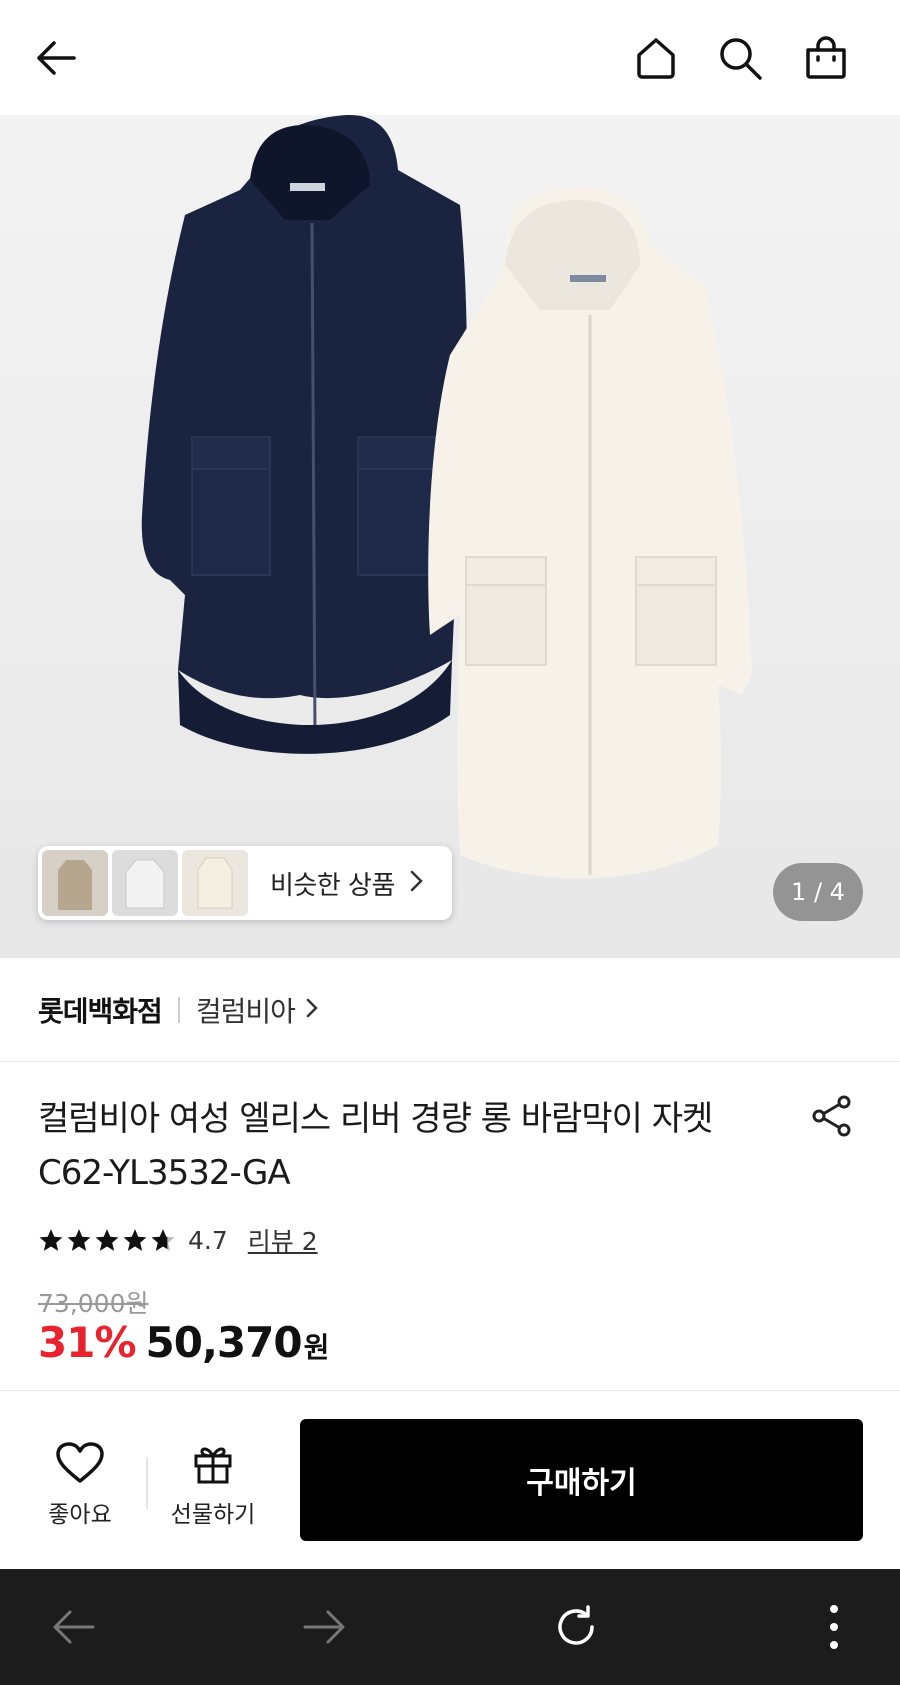 The width and height of the screenshot is (900, 1685). I want to click on white-coat, so click(590, 532).